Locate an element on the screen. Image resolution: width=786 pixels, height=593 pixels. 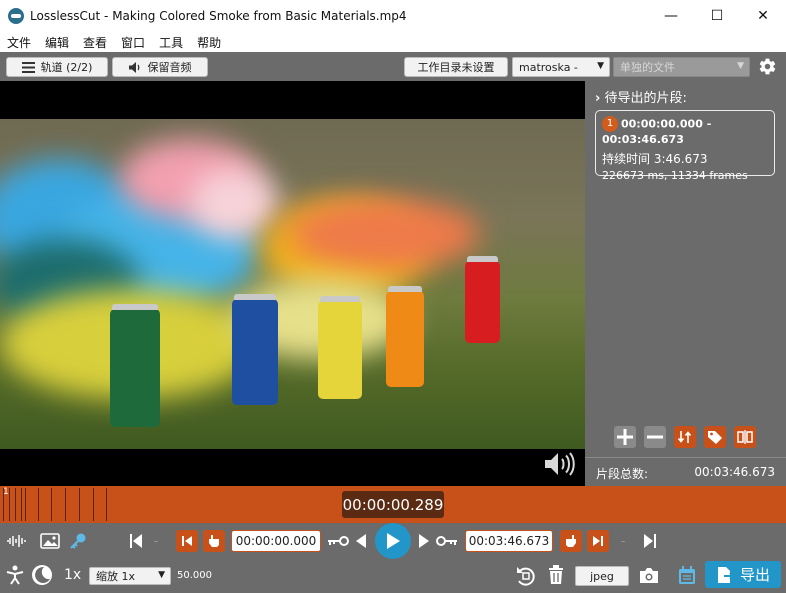
app-logo-icon is located at coordinates (16, 16).